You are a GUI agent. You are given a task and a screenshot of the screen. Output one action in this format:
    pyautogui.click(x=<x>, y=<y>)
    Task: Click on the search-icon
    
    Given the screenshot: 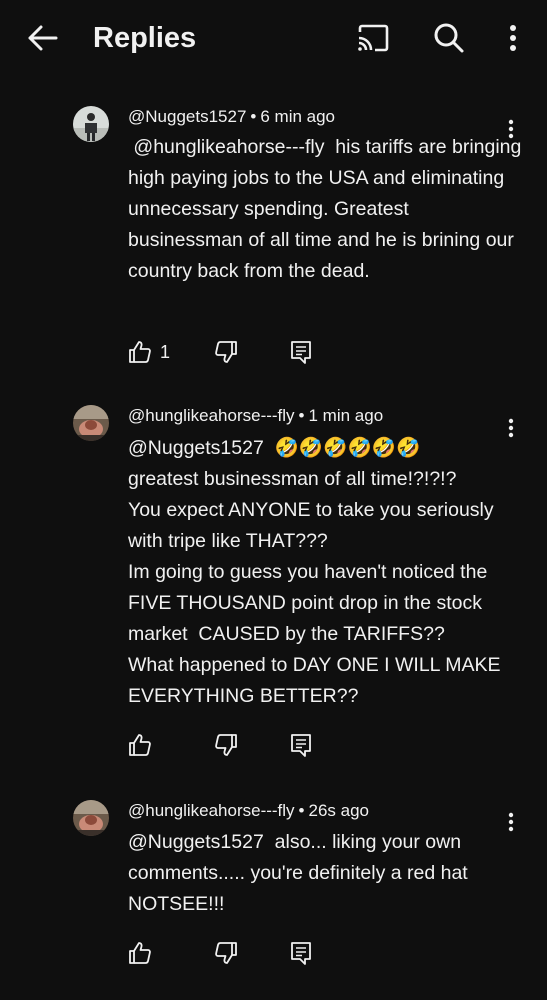 What is the action you would take?
    pyautogui.click(x=449, y=38)
    